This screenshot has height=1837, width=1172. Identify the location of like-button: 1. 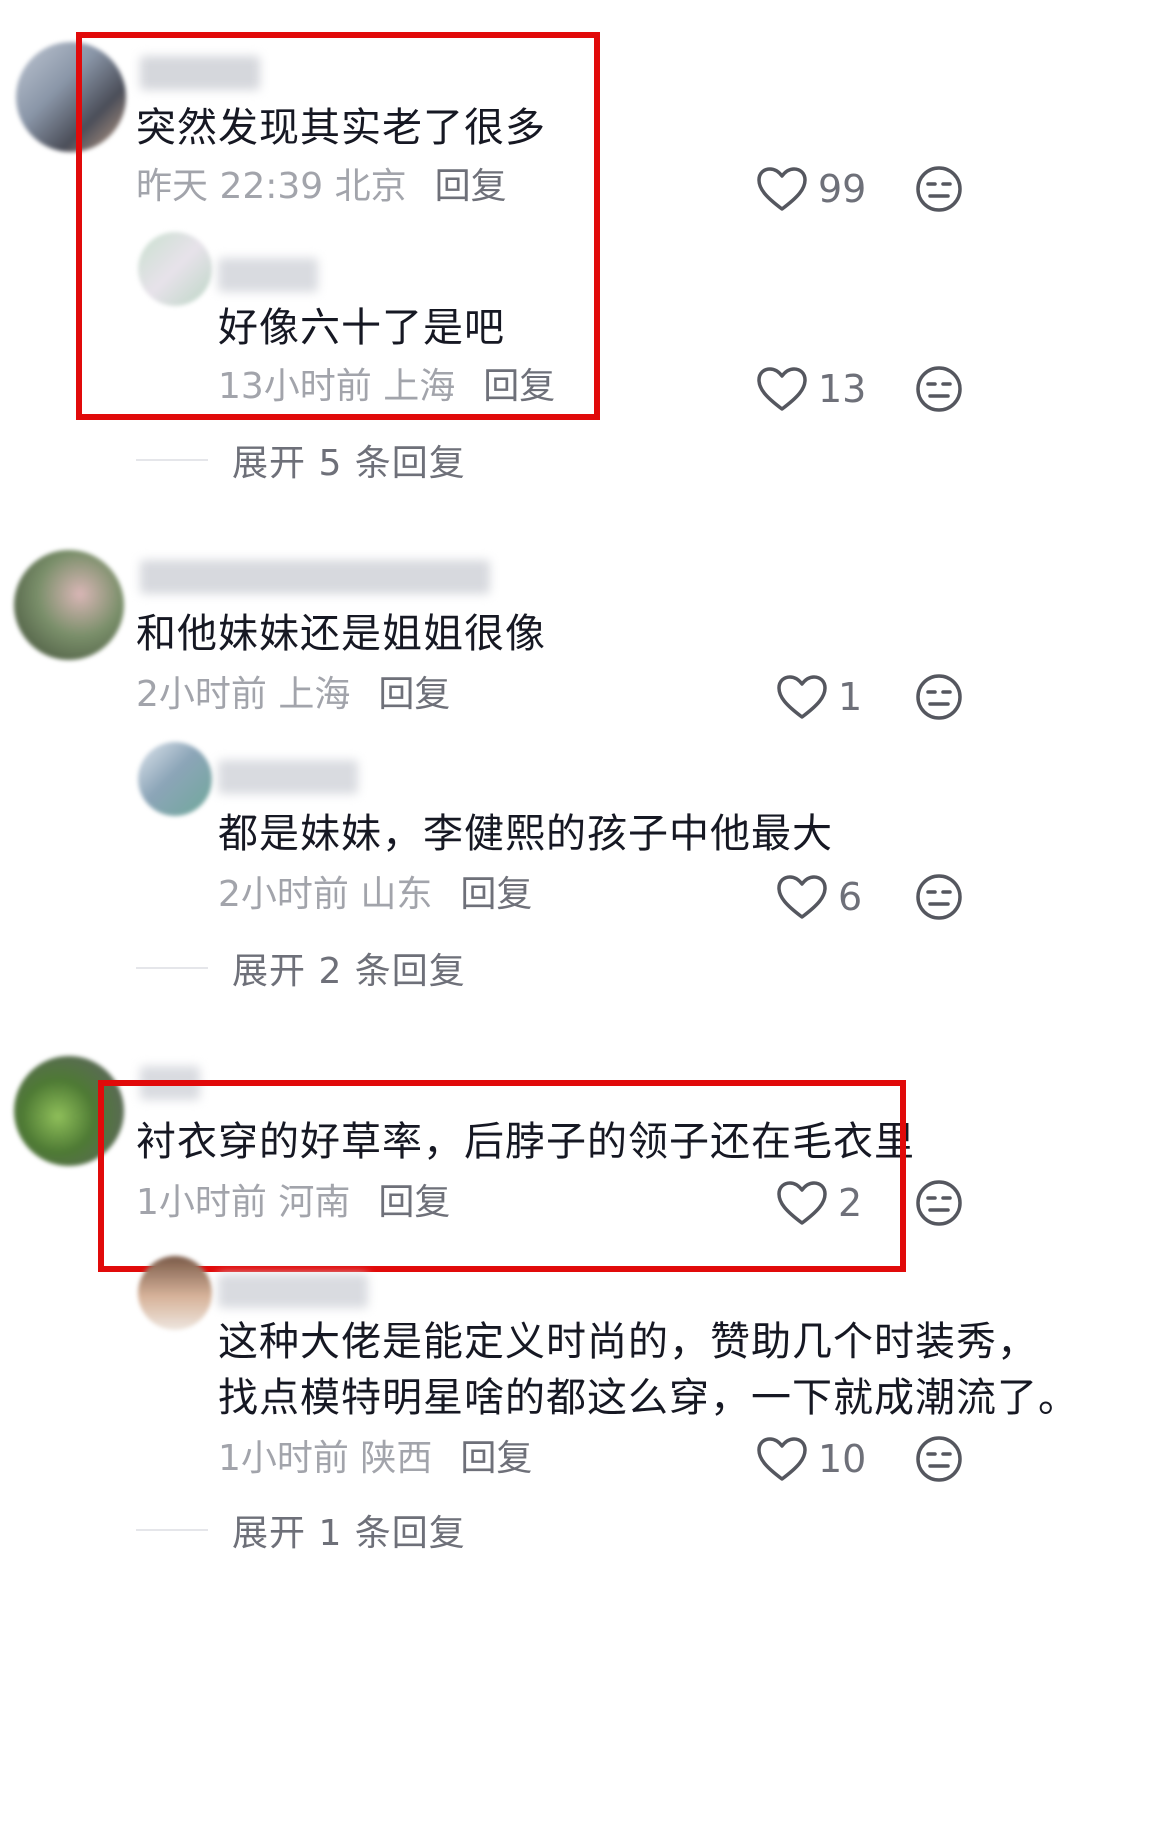
(819, 697).